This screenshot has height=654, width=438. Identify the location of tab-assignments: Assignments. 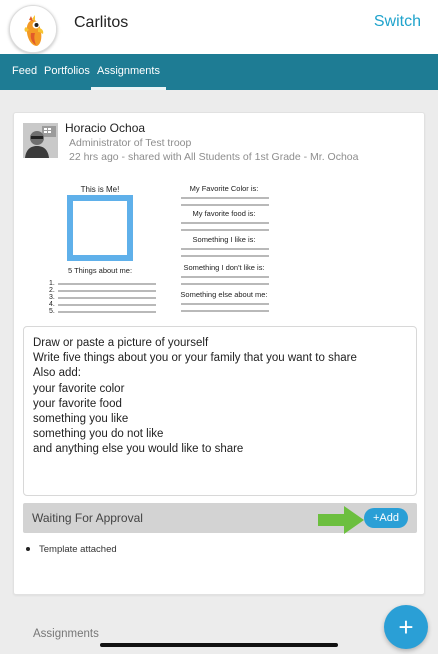
(128, 77).